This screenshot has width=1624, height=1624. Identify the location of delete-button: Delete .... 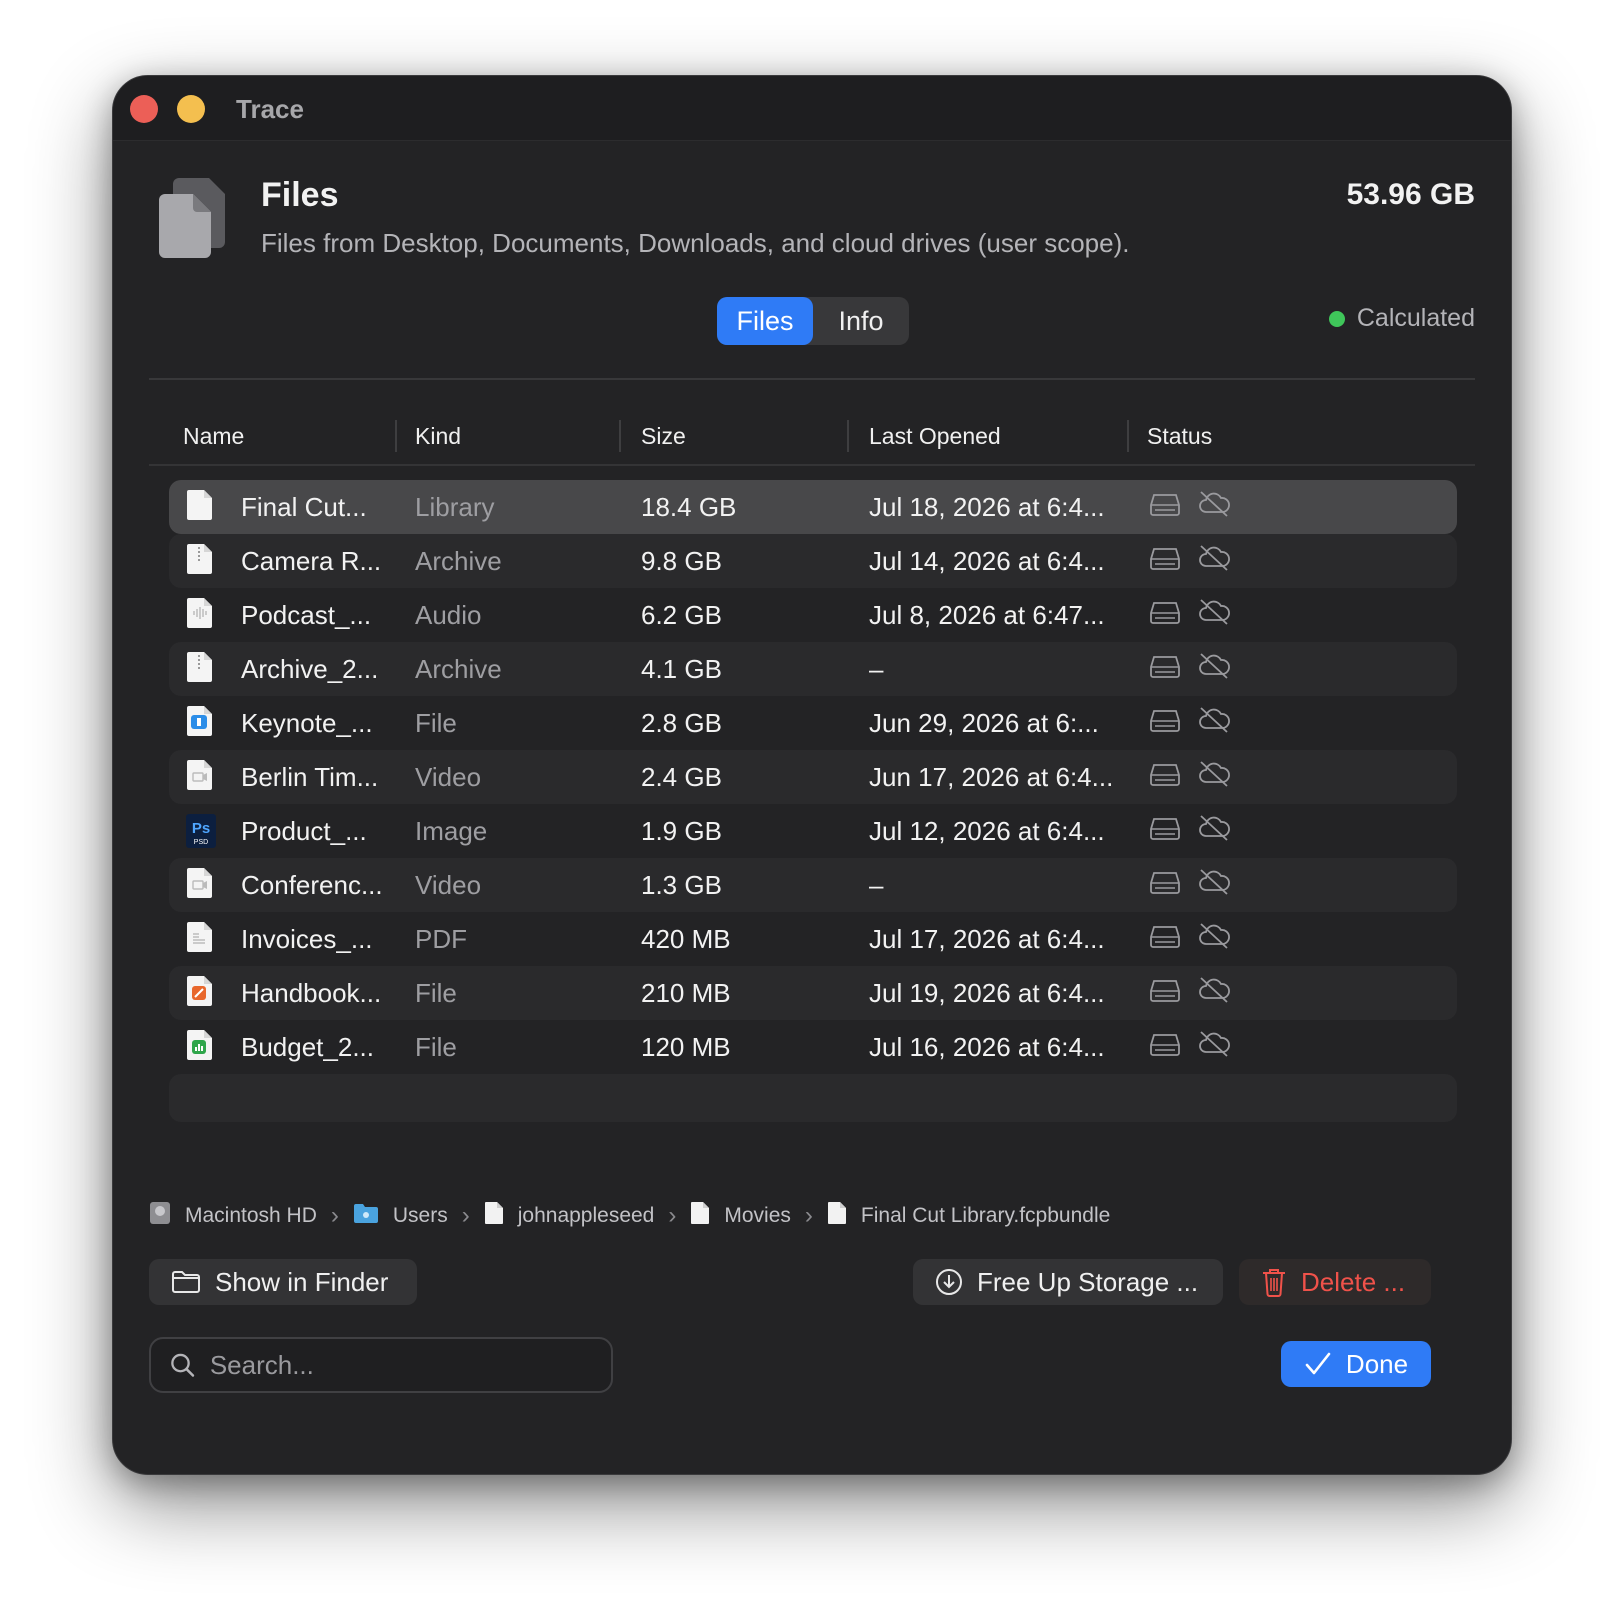
(1335, 1282).